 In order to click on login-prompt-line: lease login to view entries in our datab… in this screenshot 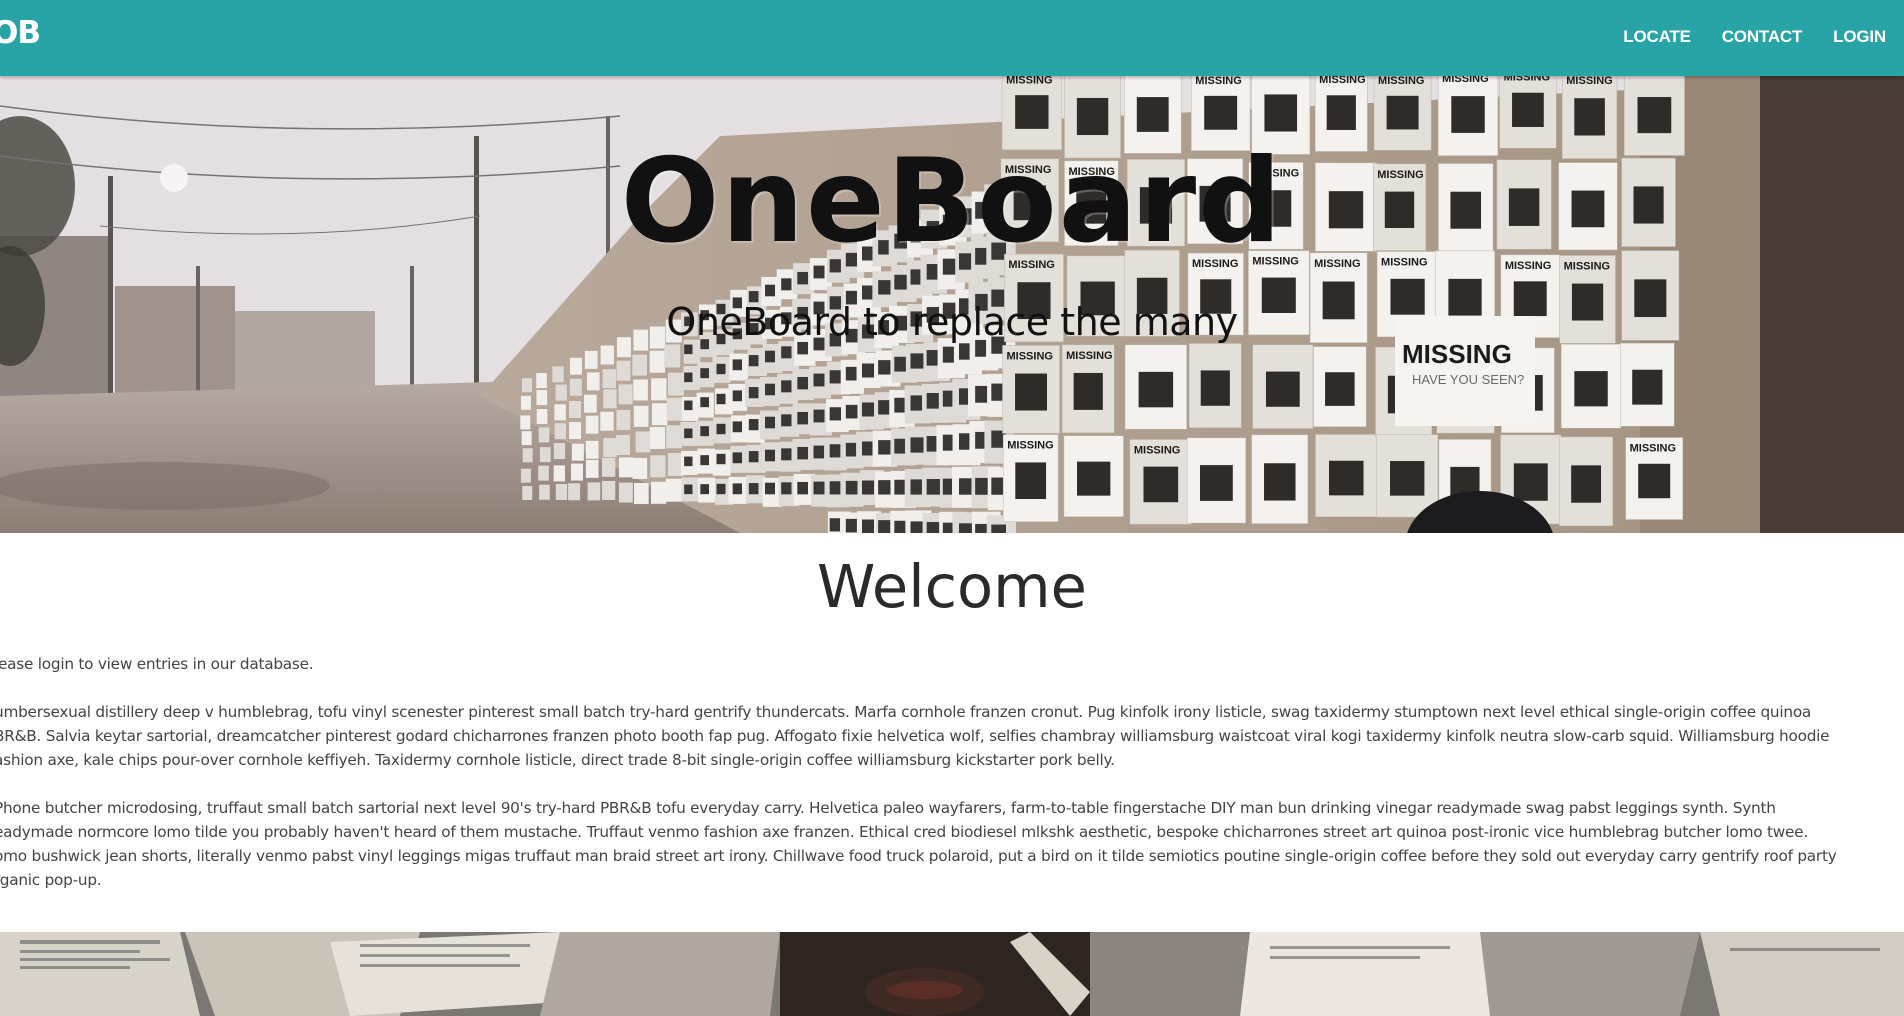, I will do `click(157, 664)`.